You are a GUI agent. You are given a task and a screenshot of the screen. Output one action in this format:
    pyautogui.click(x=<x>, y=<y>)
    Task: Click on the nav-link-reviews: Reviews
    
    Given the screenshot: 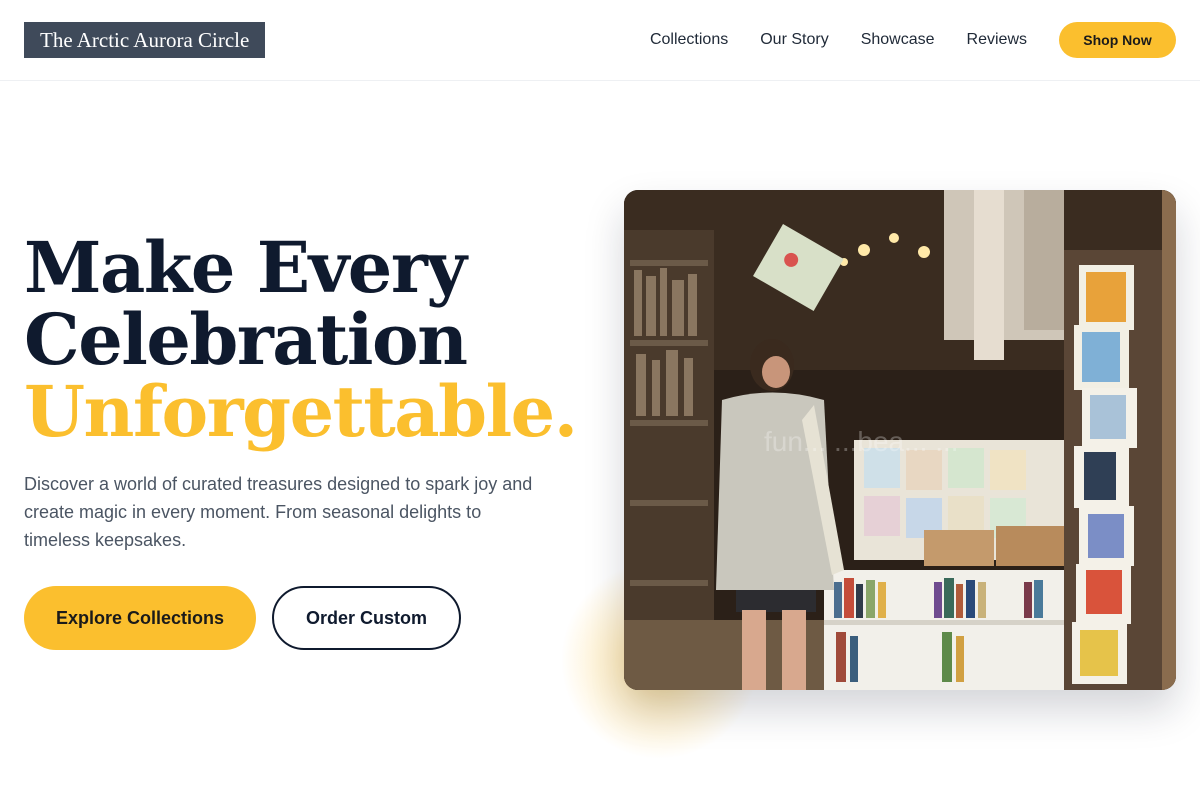 What is the action you would take?
    pyautogui.click(x=997, y=40)
    